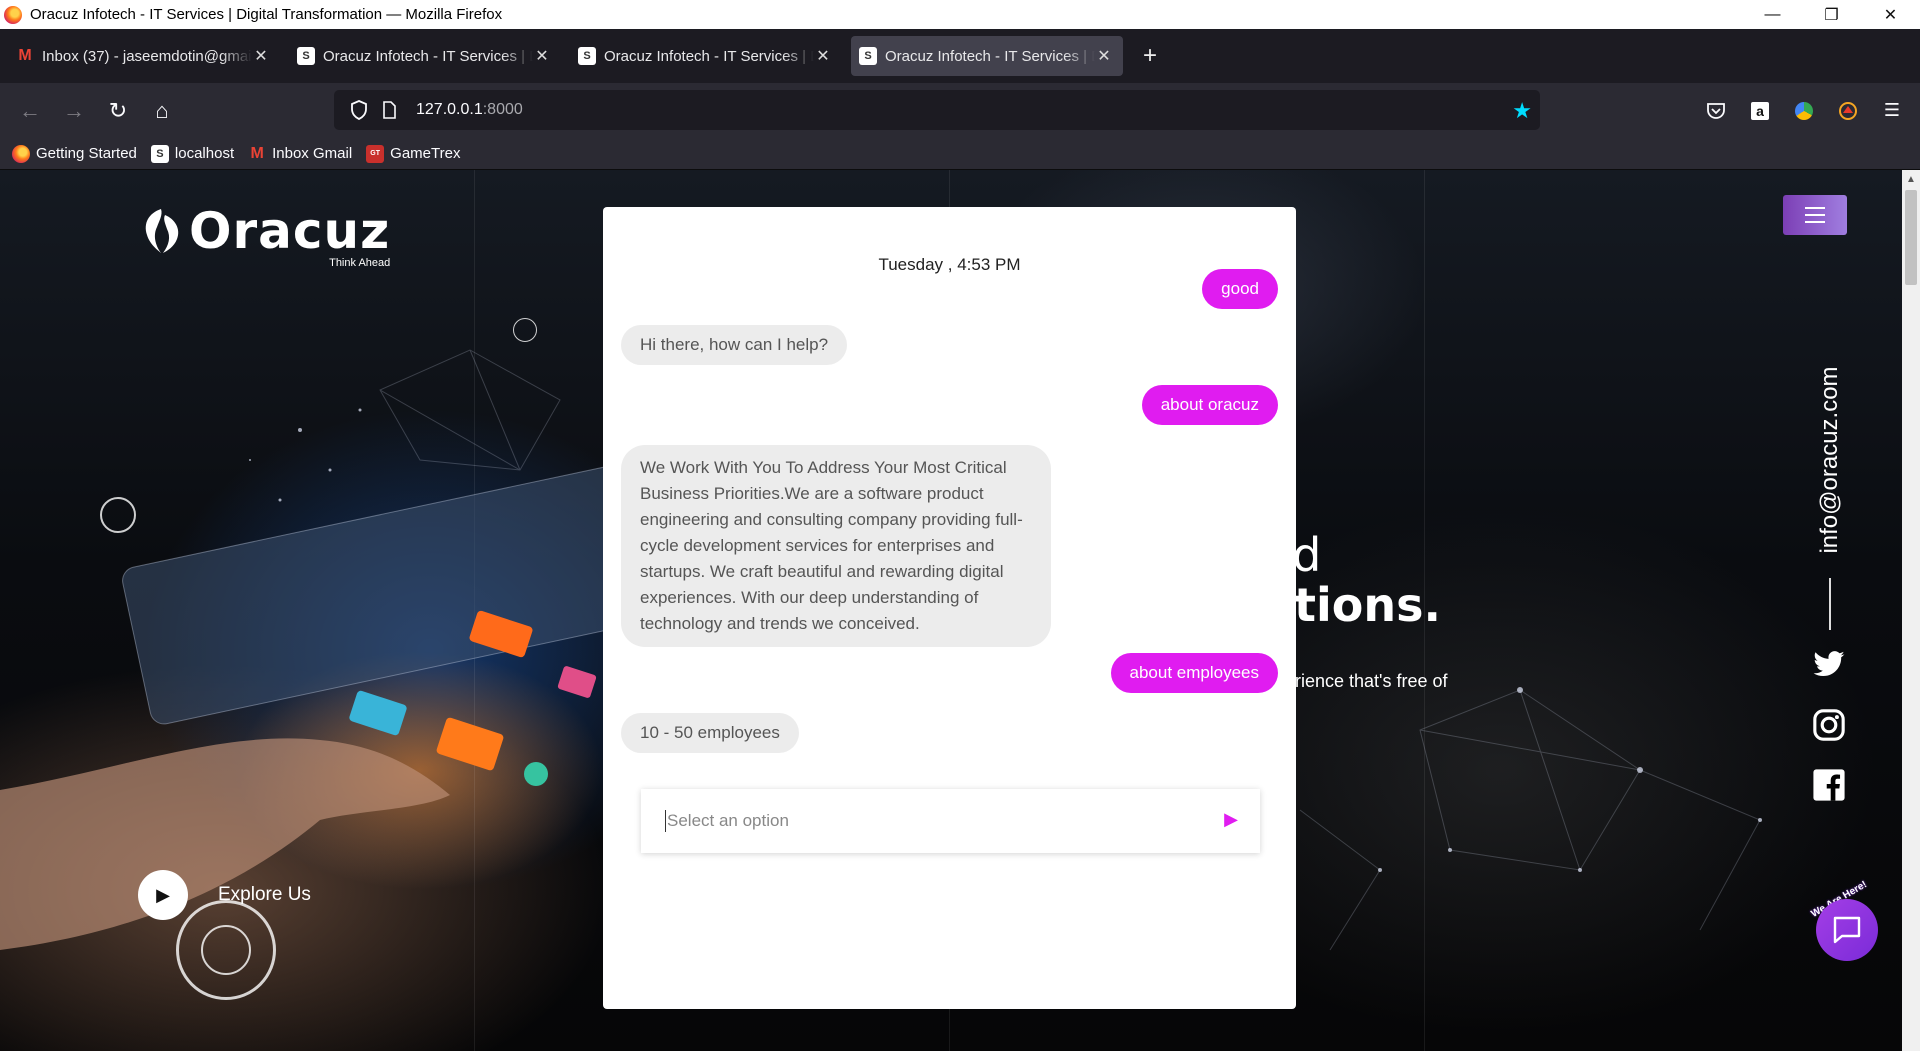  I want to click on forward-button: →, so click(74, 111).